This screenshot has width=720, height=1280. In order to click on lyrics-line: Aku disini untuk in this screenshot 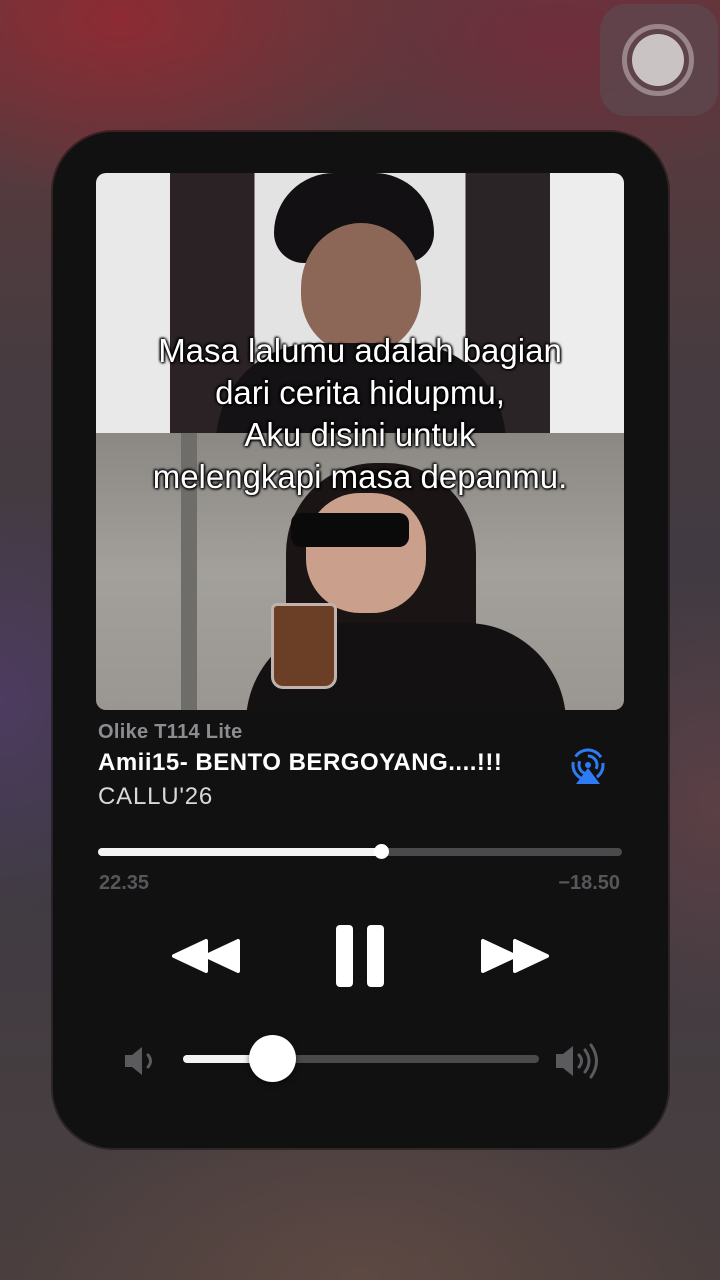, I will do `click(360, 434)`.